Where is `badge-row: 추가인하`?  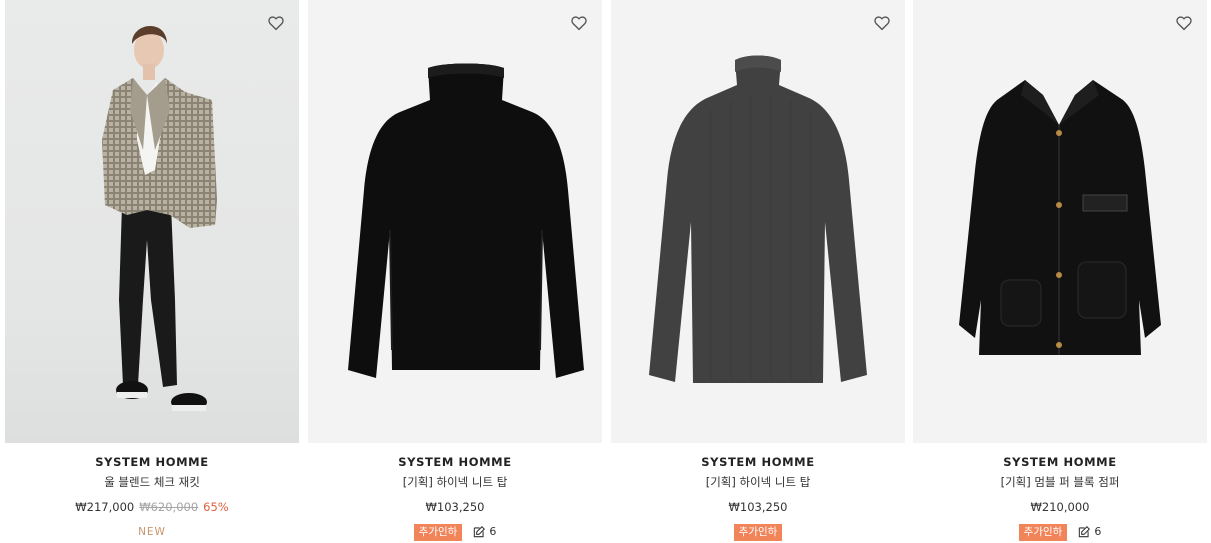
badge-row: 추가인하 is located at coordinates (758, 532).